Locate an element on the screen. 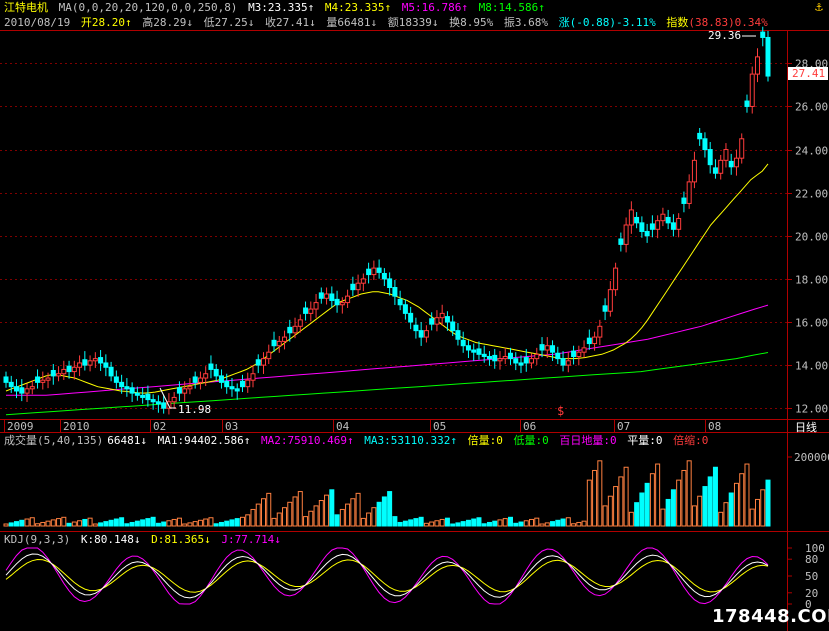  watermark: 178448.COM is located at coordinates (770, 616).